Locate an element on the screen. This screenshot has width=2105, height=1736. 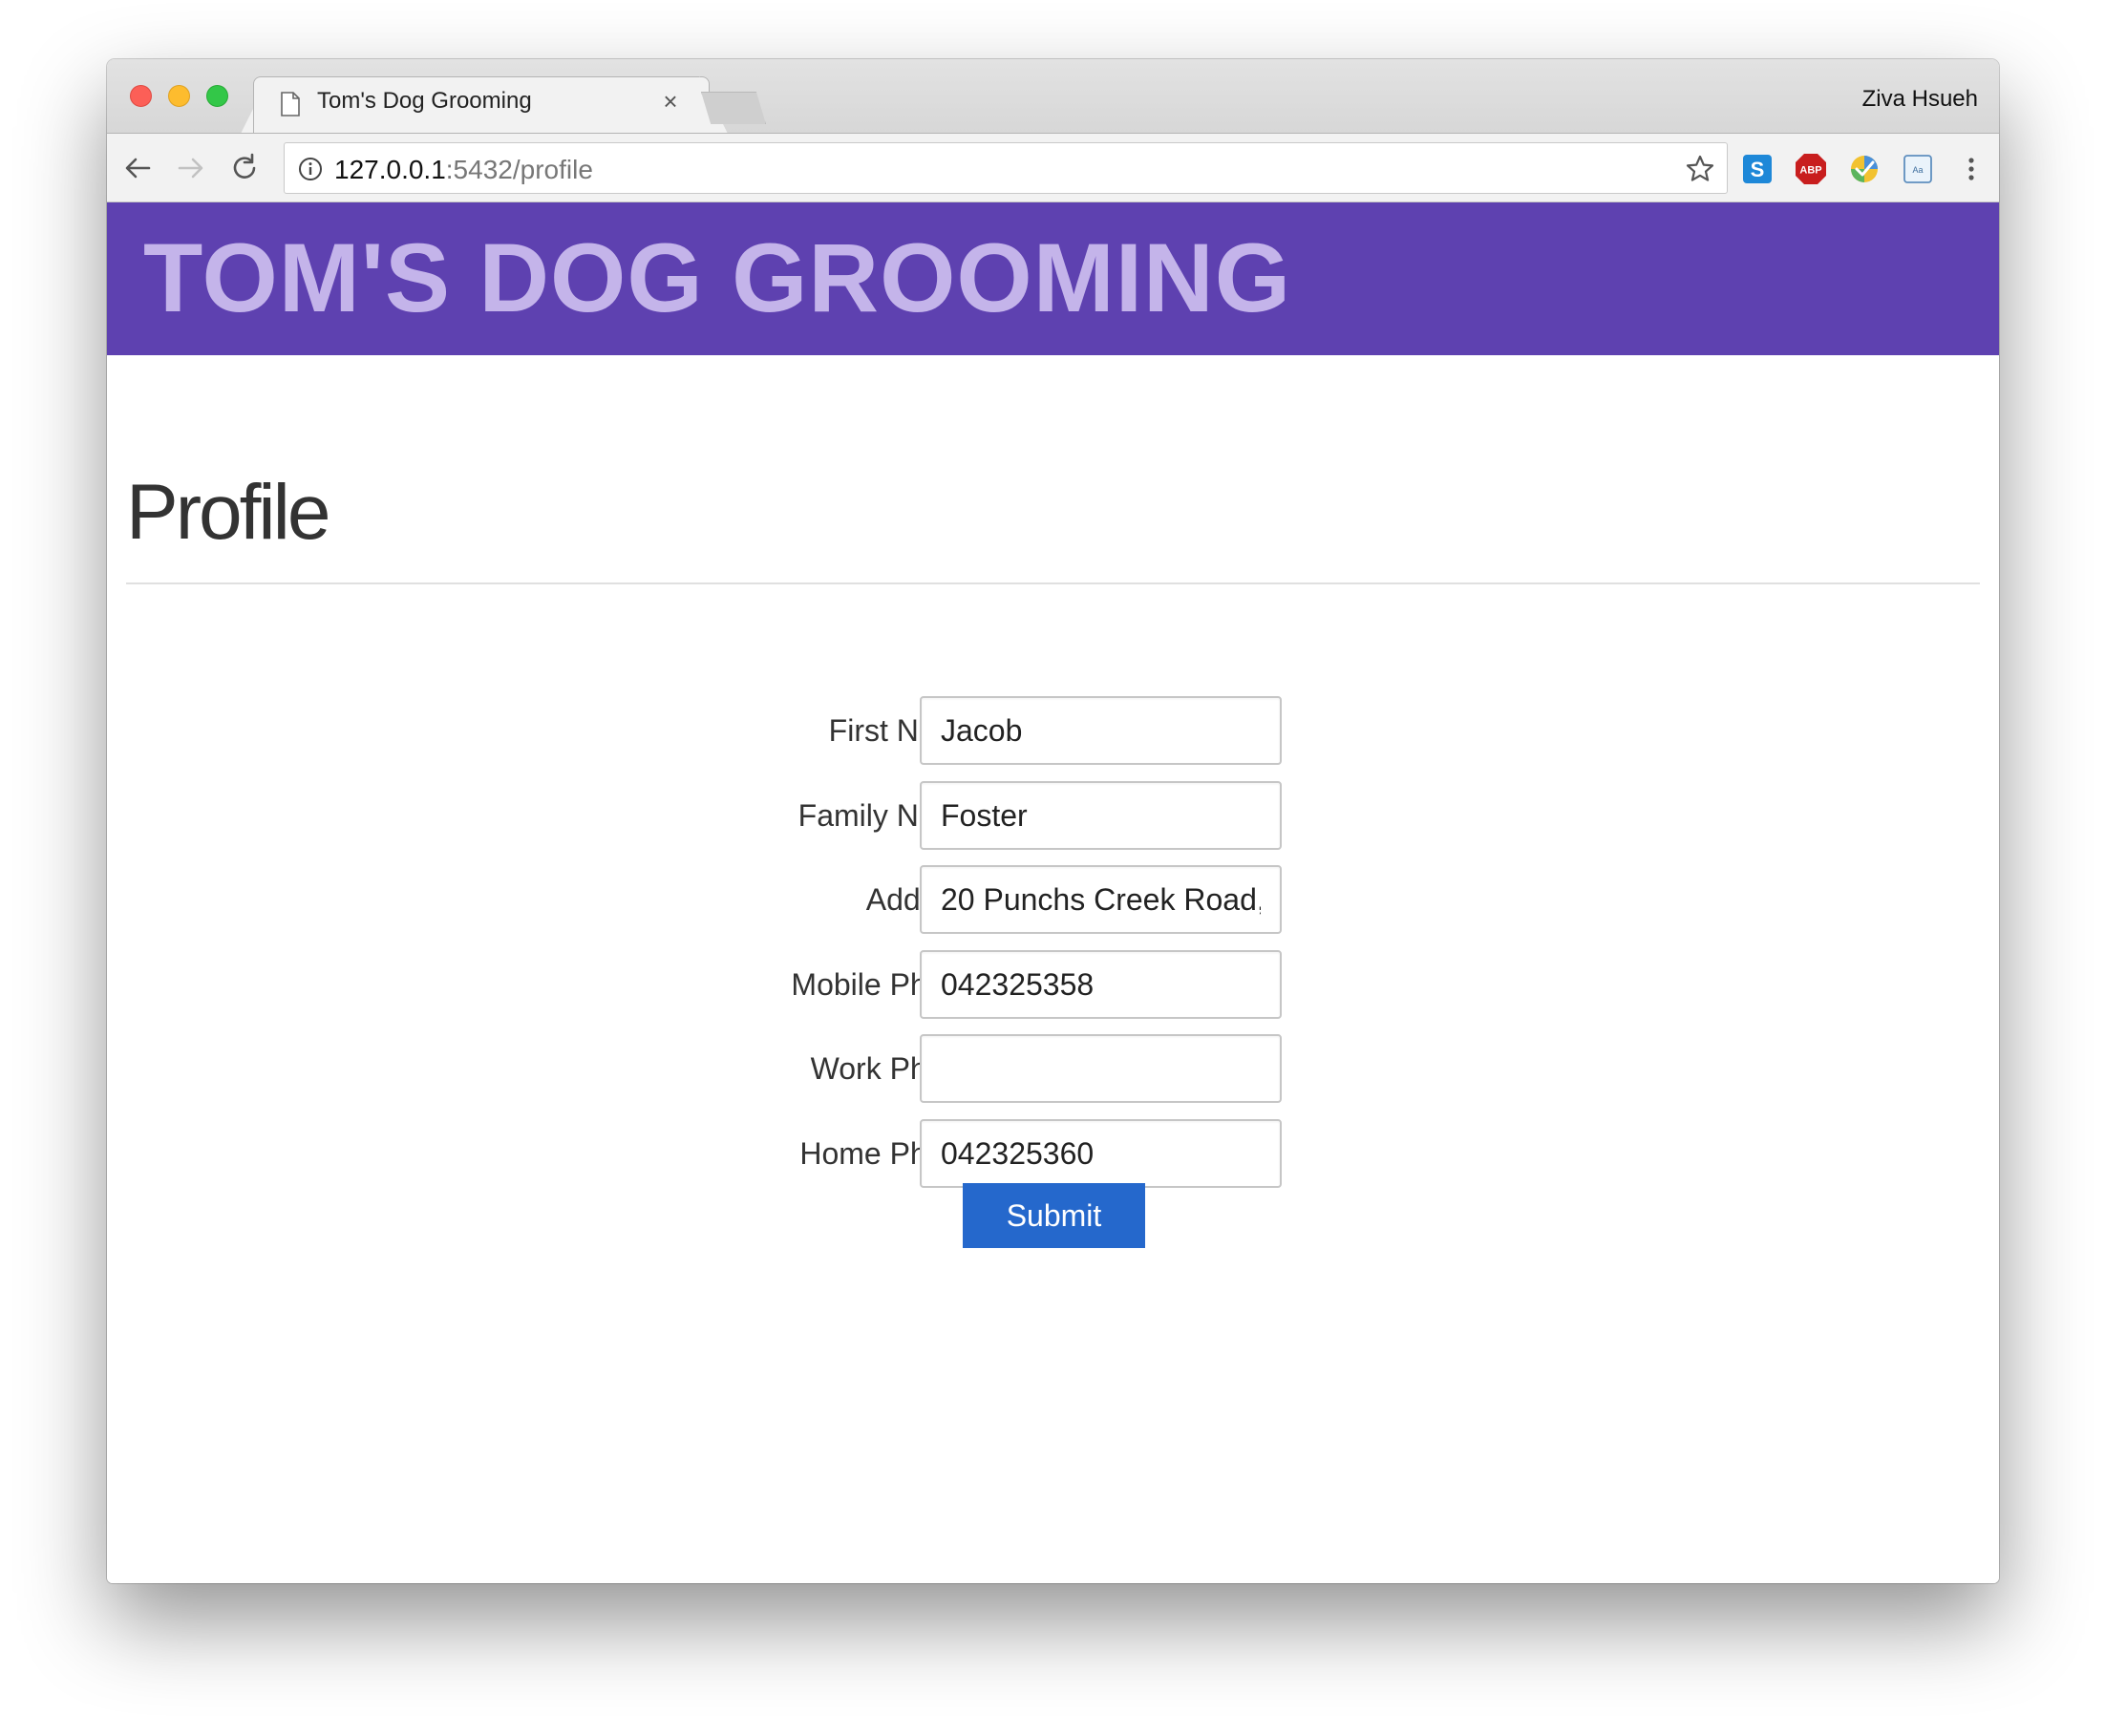
work-phone-input is located at coordinates (1101, 1068).